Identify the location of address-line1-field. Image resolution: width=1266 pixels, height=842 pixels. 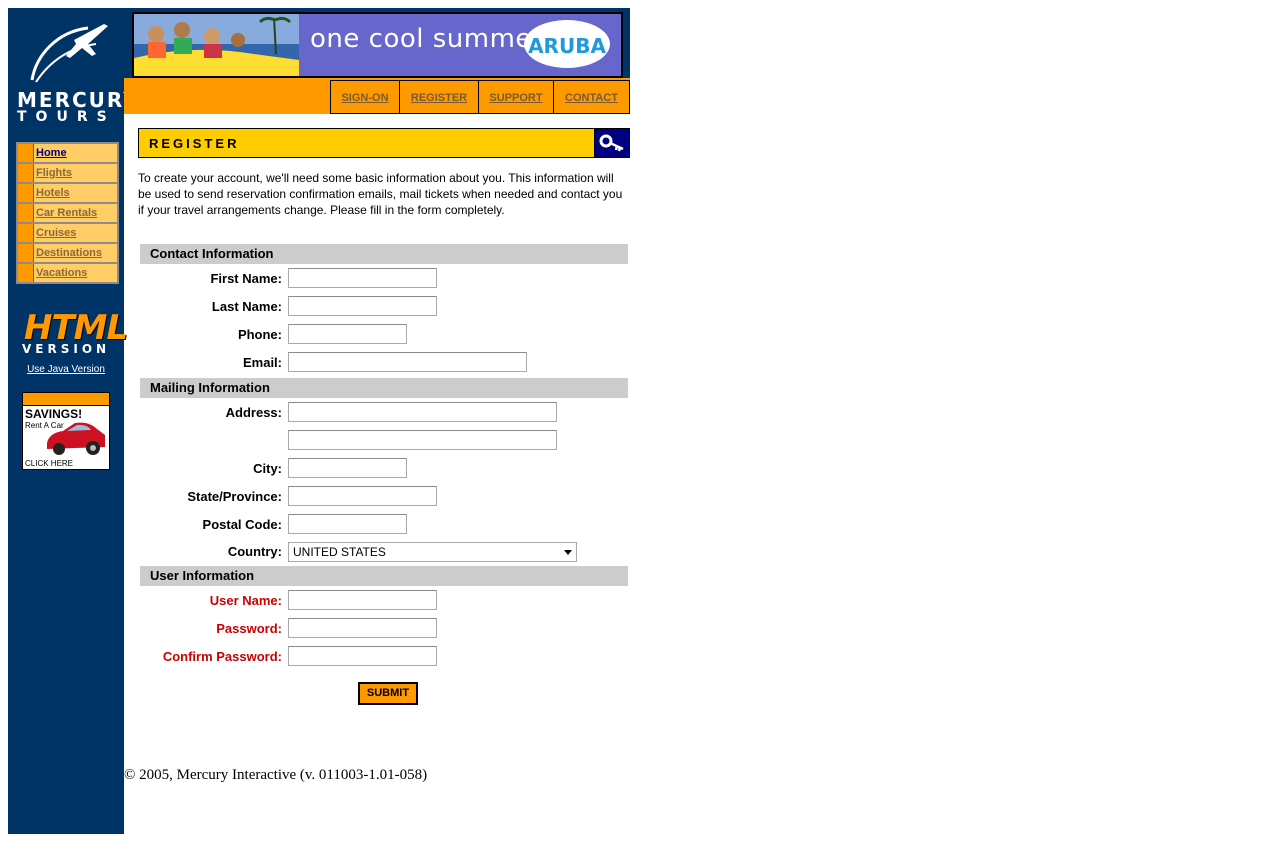
(422, 412).